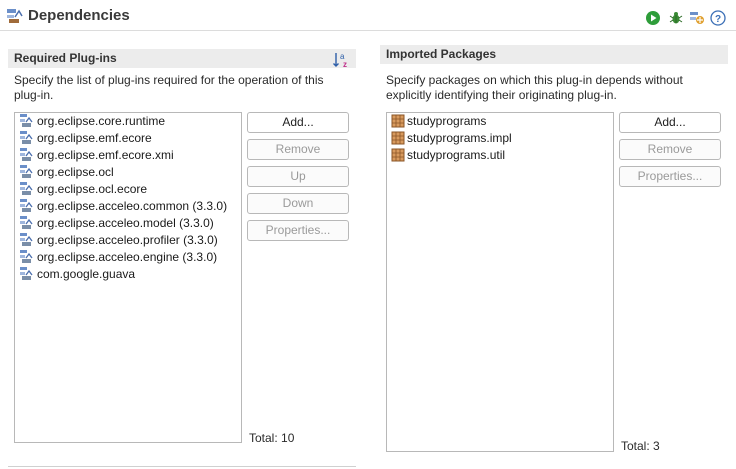 The width and height of the screenshot is (736, 469). I want to click on list-item-label: studyprograms.util, so click(456, 155).